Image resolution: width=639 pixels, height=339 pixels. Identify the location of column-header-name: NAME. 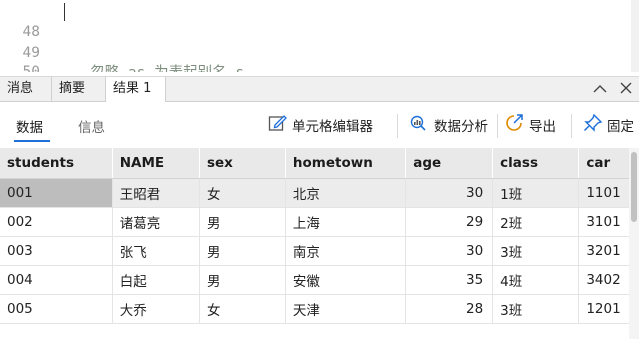
(156, 163).